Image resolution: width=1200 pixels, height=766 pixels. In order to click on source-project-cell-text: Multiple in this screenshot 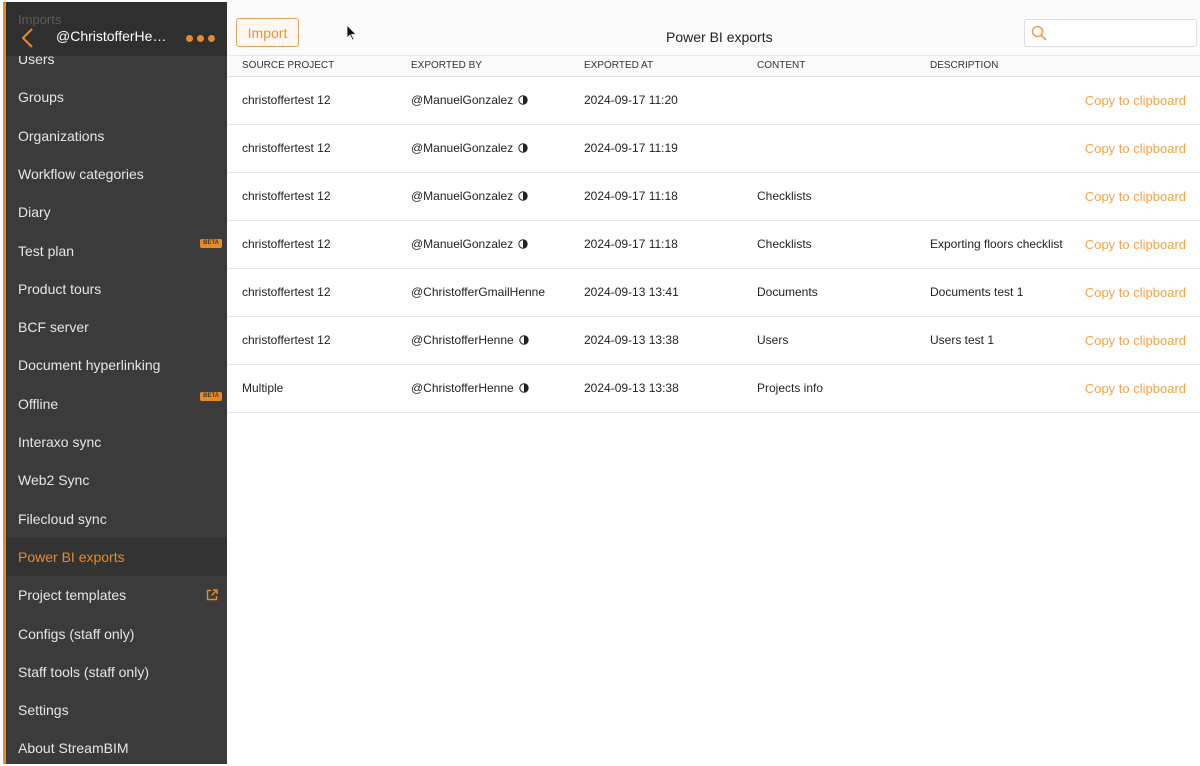, I will do `click(263, 388)`.